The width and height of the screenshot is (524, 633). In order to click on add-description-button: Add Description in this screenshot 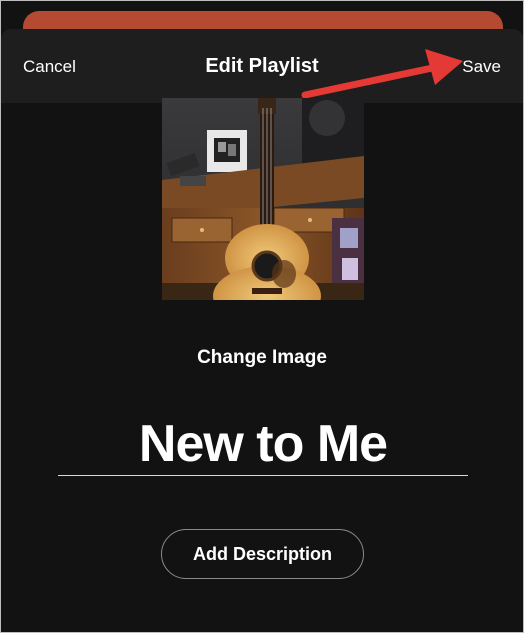, I will do `click(262, 554)`.